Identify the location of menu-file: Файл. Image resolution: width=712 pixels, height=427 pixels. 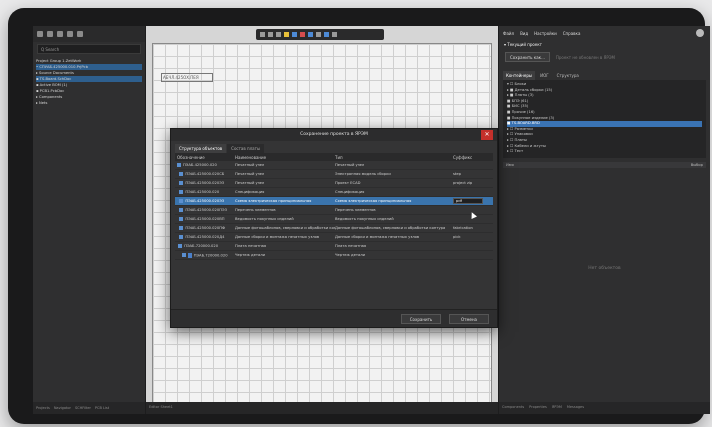
(508, 33).